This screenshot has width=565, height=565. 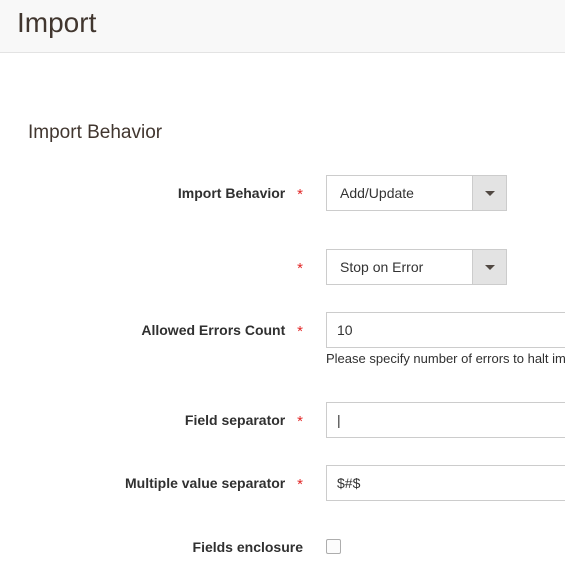 What do you see at coordinates (151, 193) in the screenshot?
I see `field-label-import-behavior: Import Behavior *` at bounding box center [151, 193].